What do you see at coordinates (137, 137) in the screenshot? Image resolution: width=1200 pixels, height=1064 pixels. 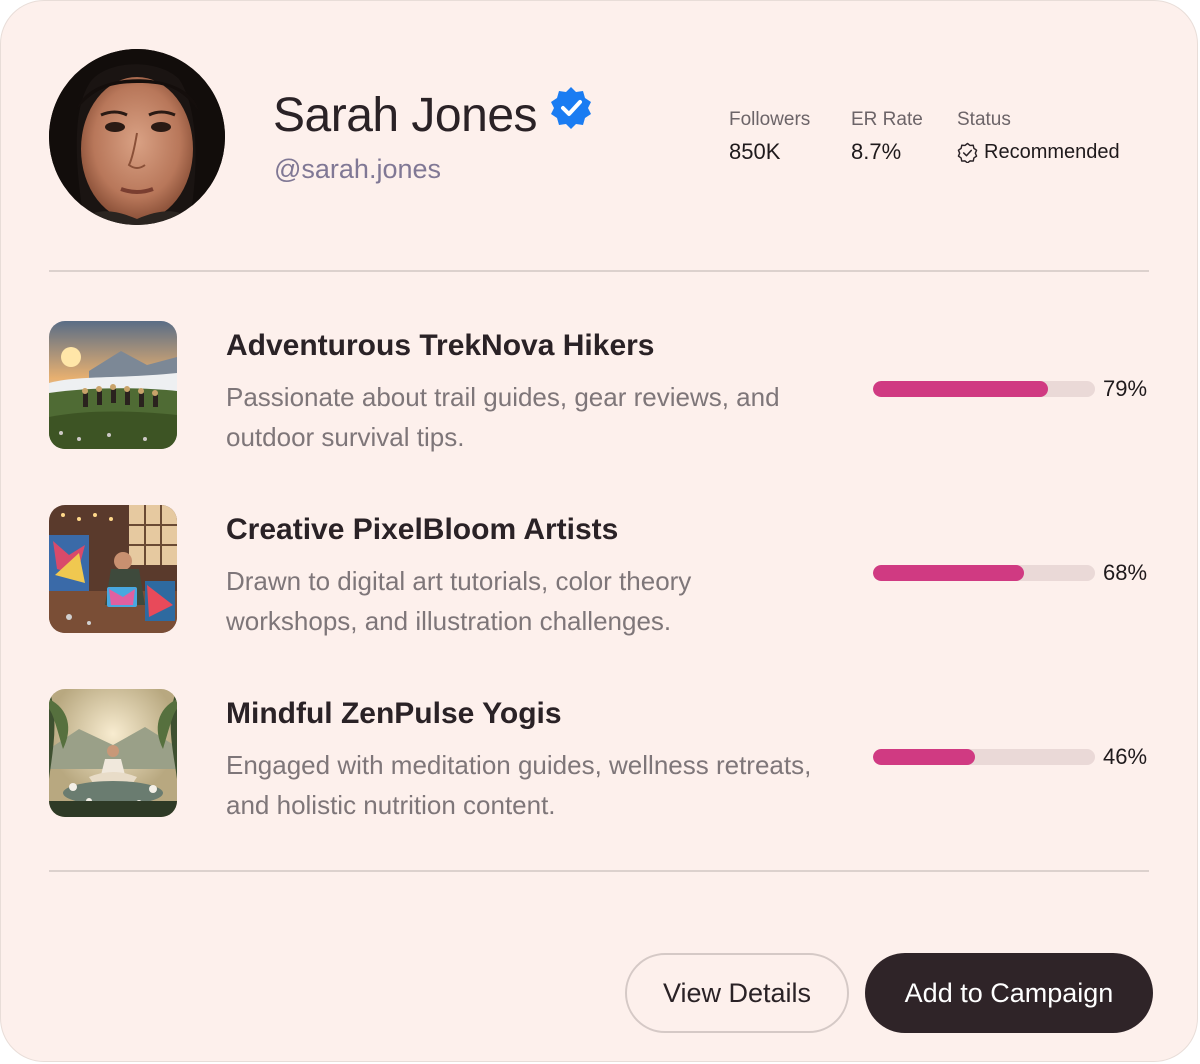 I see `avatar` at bounding box center [137, 137].